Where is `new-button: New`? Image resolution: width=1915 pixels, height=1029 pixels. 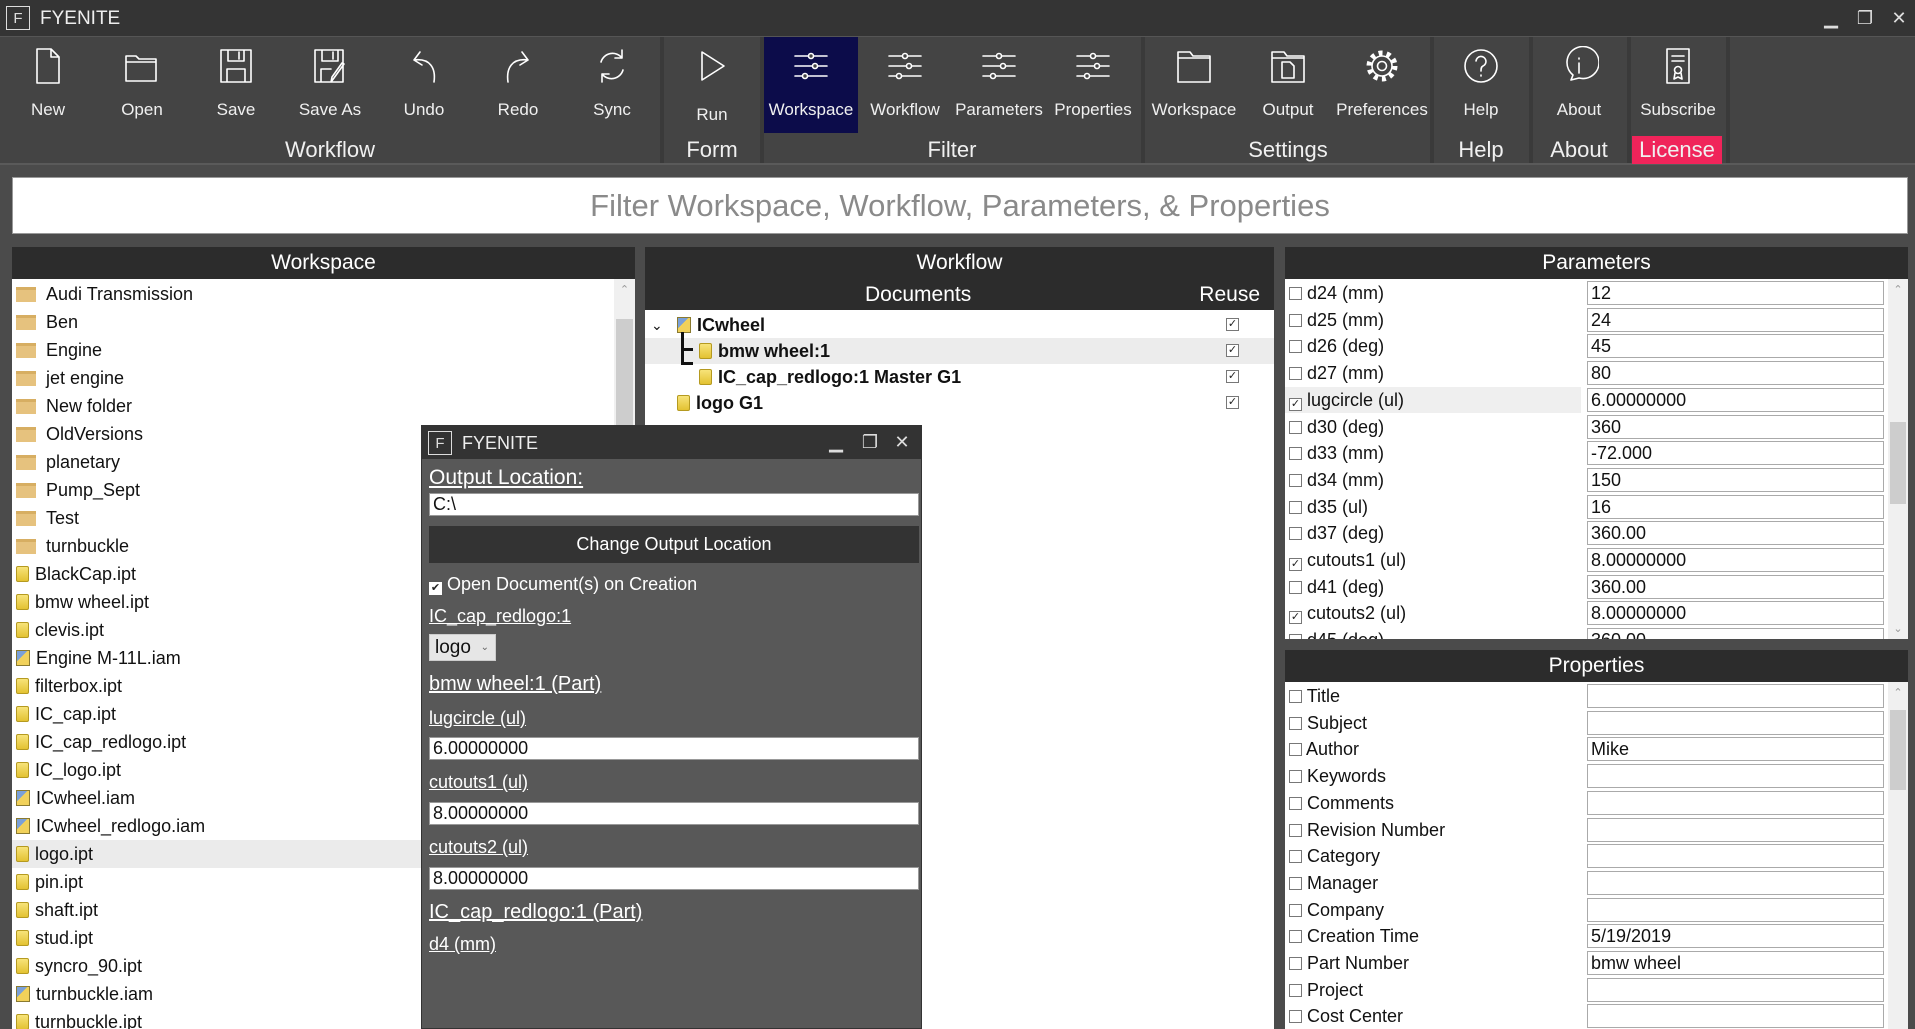 new-button: New is located at coordinates (48, 85).